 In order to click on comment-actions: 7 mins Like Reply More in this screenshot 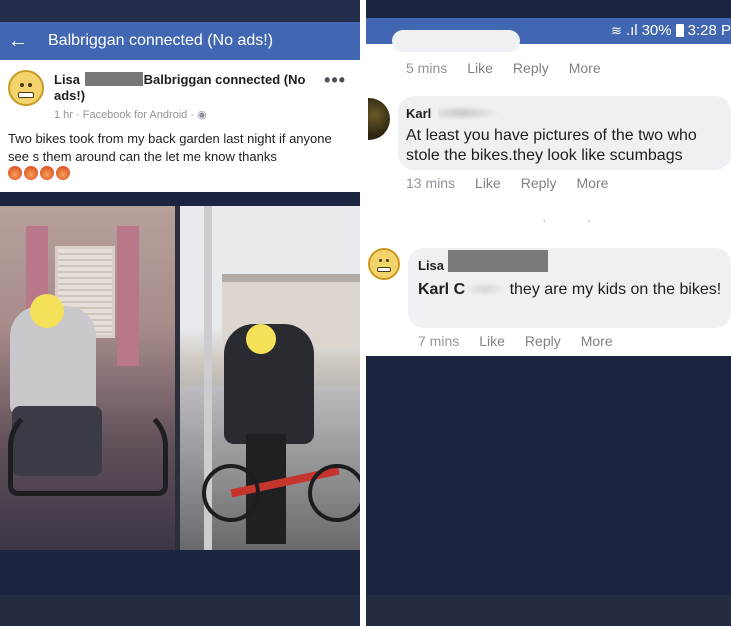, I will do `click(515, 341)`.